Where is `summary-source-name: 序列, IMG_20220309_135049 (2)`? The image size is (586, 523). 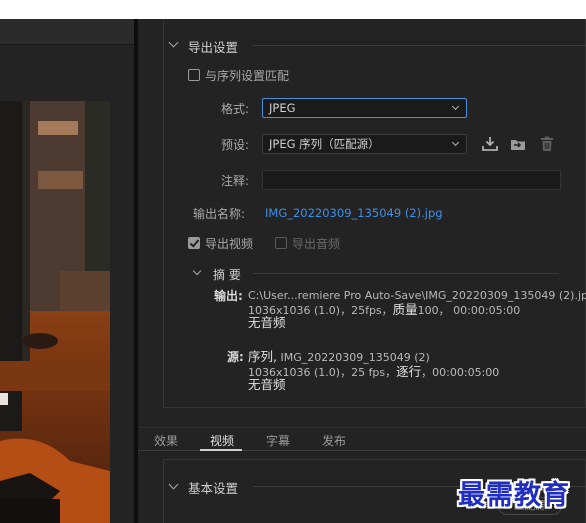 summary-source-name: 序列, IMG_20220309_135049 (2) is located at coordinates (339, 357).